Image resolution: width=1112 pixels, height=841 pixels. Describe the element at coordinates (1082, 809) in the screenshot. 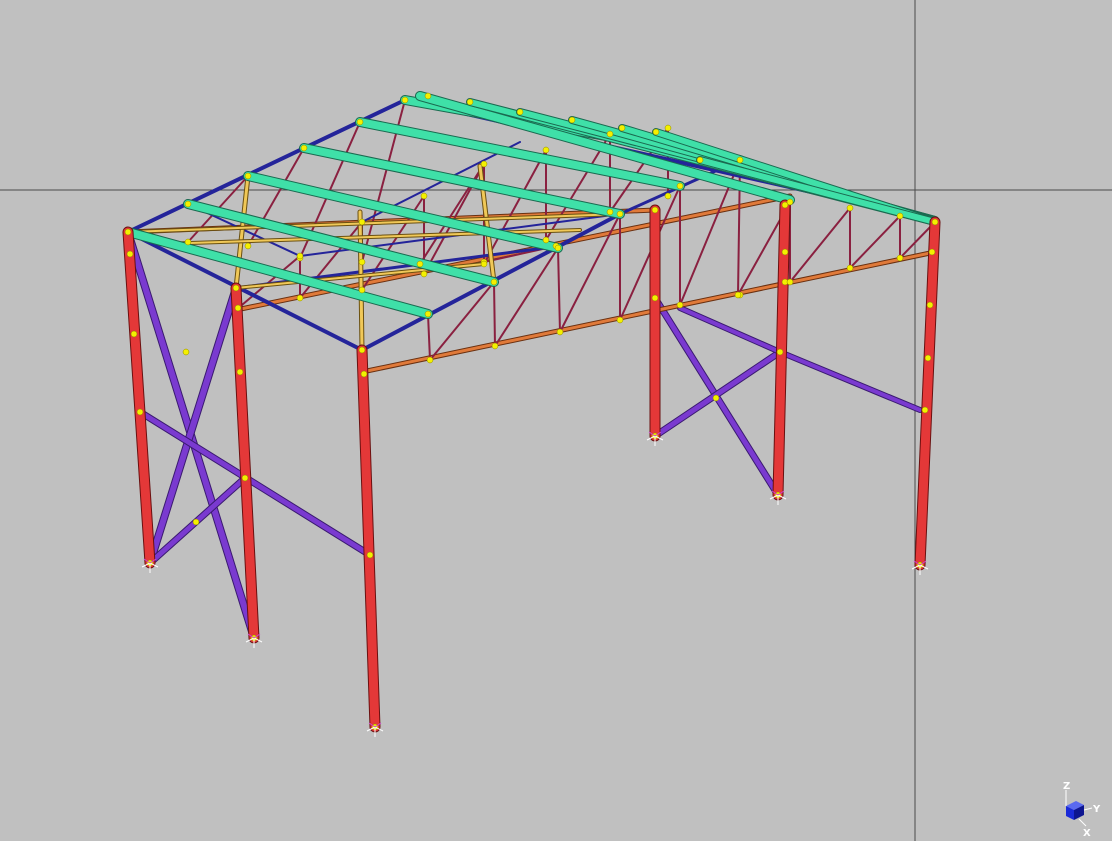

I see `axis-triad: Z Y X` at that location.